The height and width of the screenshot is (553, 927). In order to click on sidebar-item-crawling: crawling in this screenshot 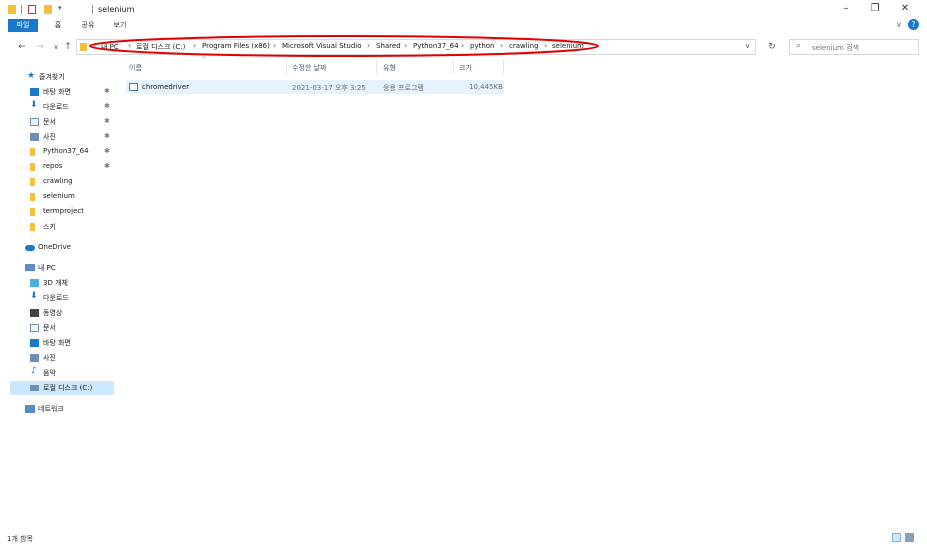, I will do `click(59, 182)`.